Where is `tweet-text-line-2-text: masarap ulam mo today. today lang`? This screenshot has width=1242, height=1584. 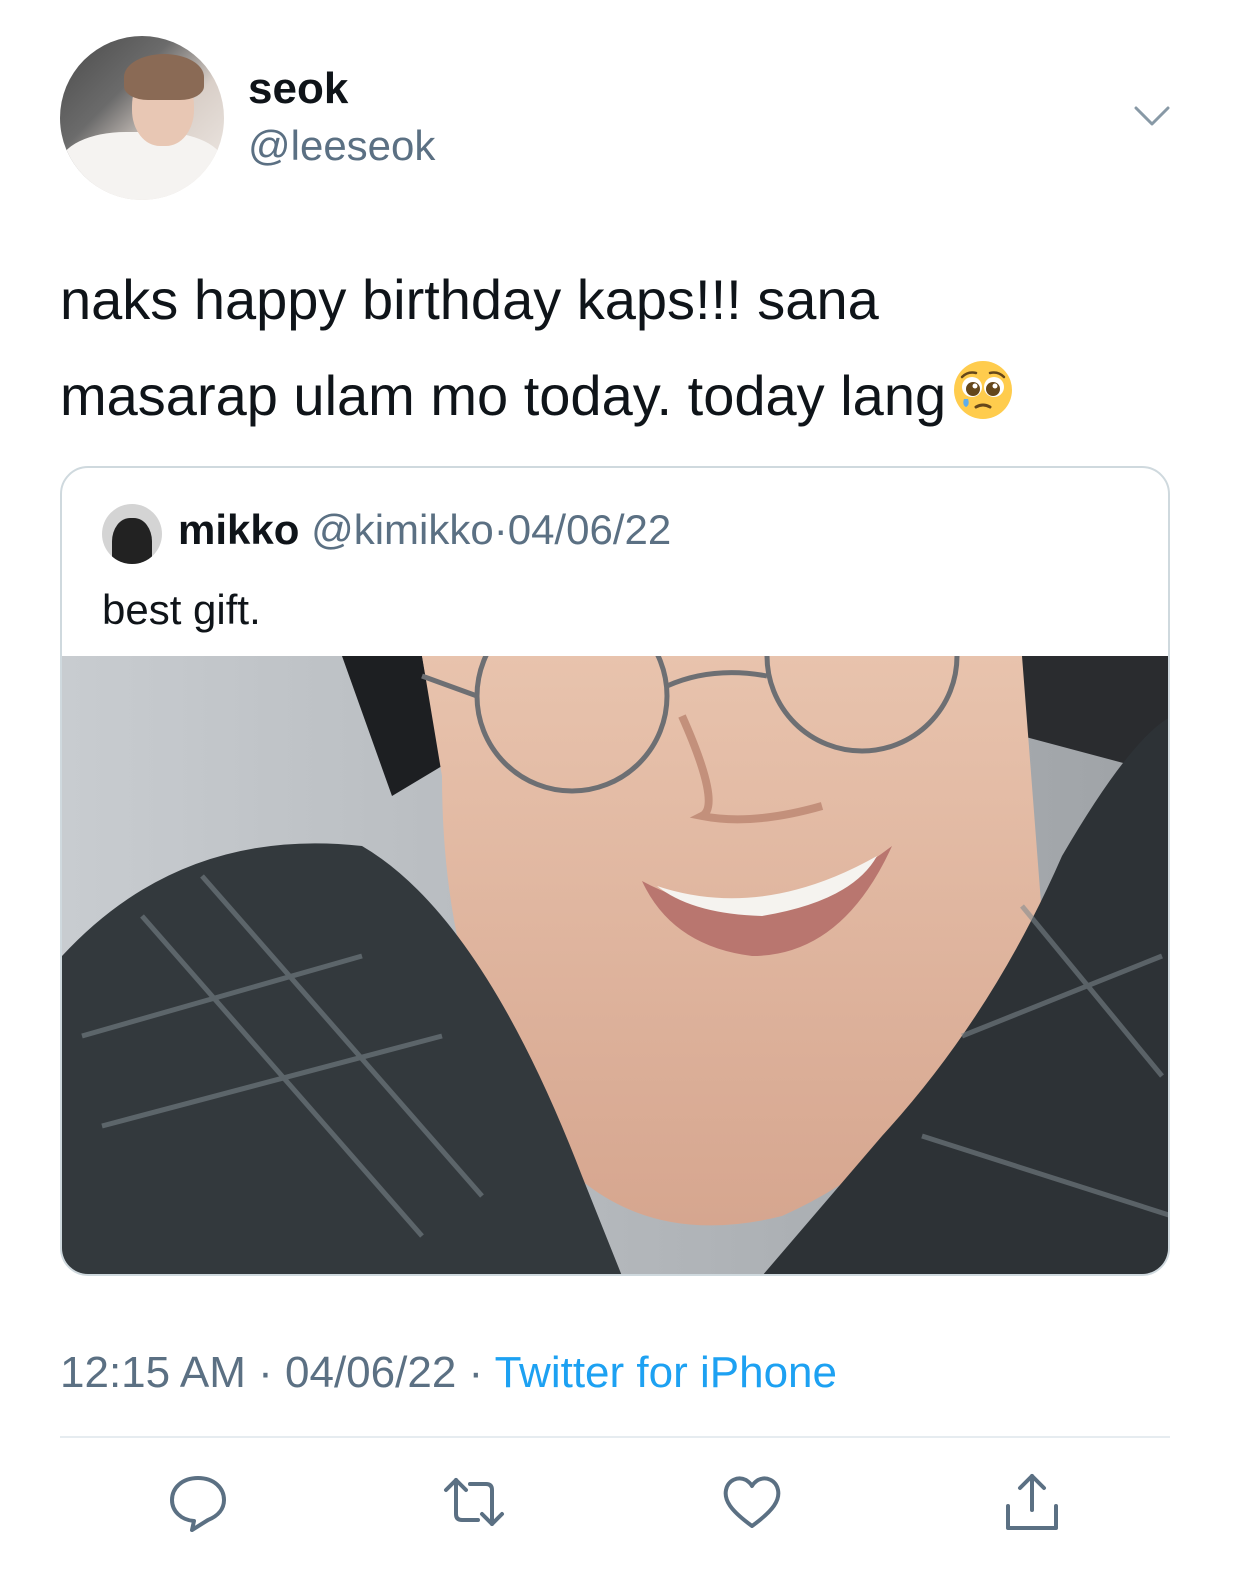
tweet-text-line-2-text: masarap ulam mo today. today lang is located at coordinates (503, 395).